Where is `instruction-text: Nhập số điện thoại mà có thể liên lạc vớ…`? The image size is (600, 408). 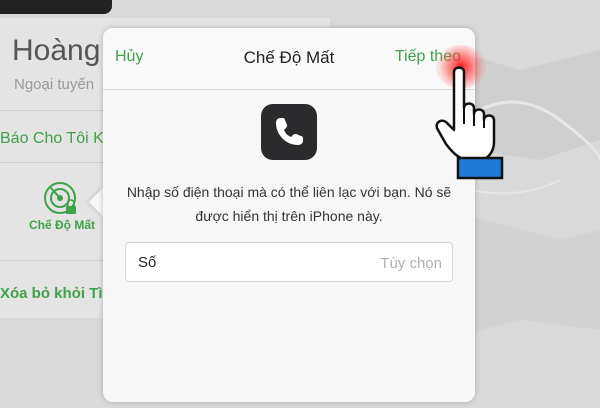
instruction-text: Nhập số điện thoại mà có thể liên lạc vớ… is located at coordinates (289, 204).